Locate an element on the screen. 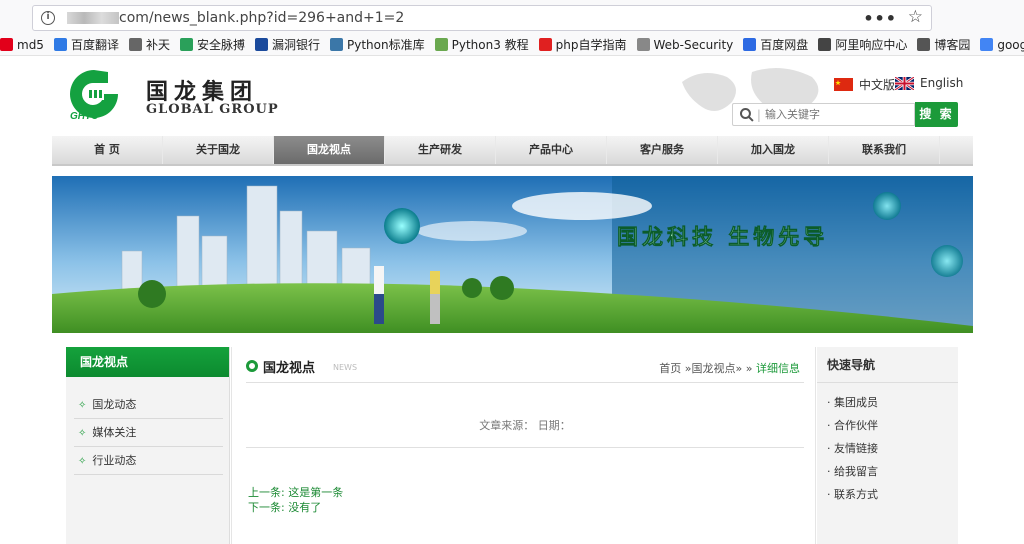 Image resolution: width=1024 pixels, height=544 pixels. lang-english-link: English is located at coordinates (929, 83).